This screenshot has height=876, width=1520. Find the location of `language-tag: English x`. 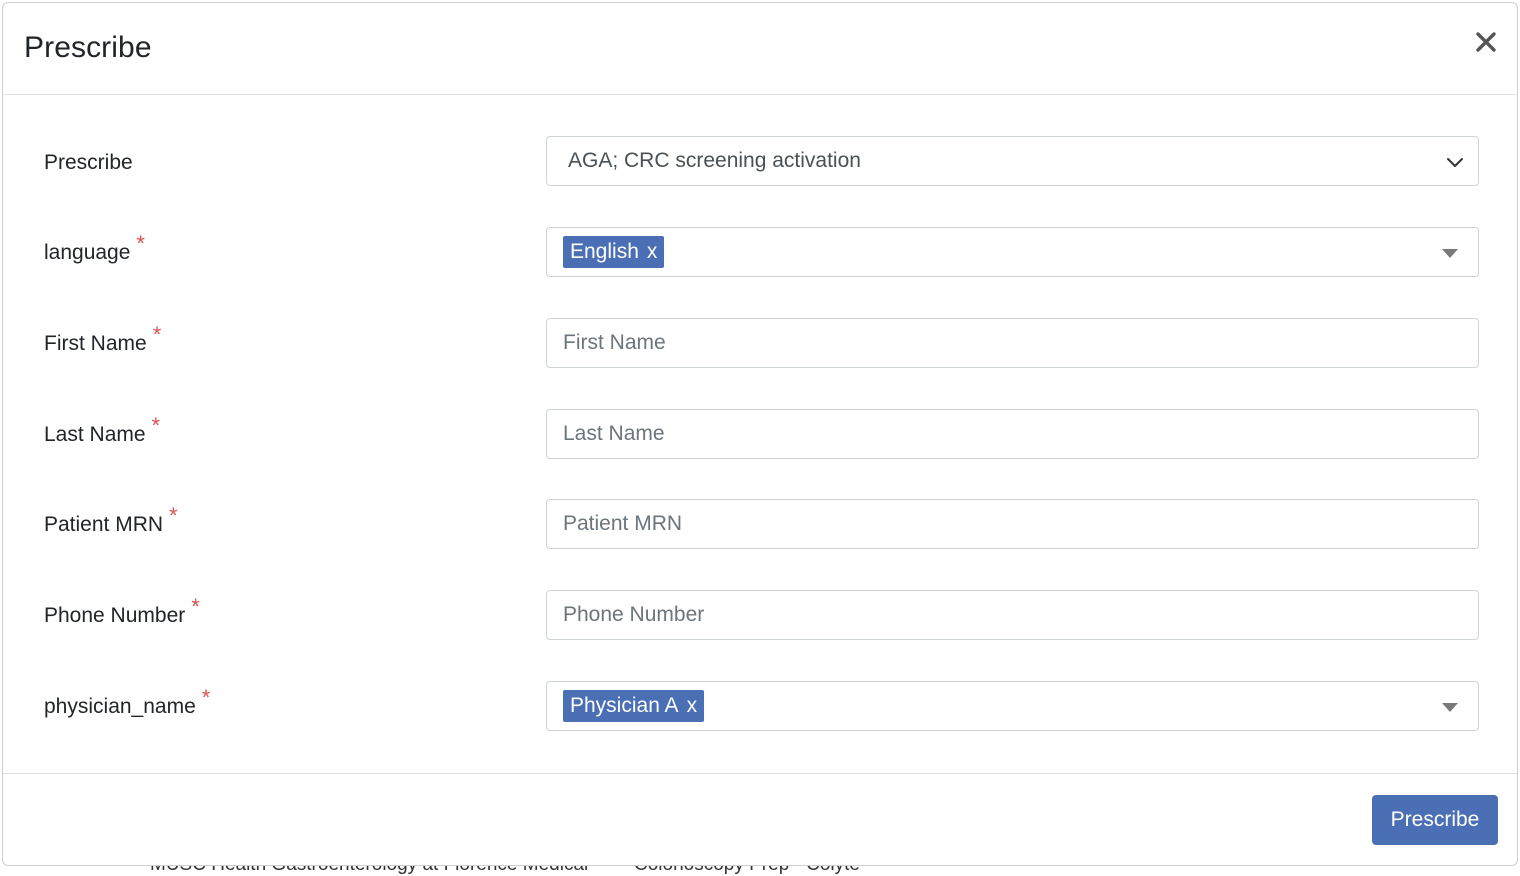

language-tag: English x is located at coordinates (614, 252).